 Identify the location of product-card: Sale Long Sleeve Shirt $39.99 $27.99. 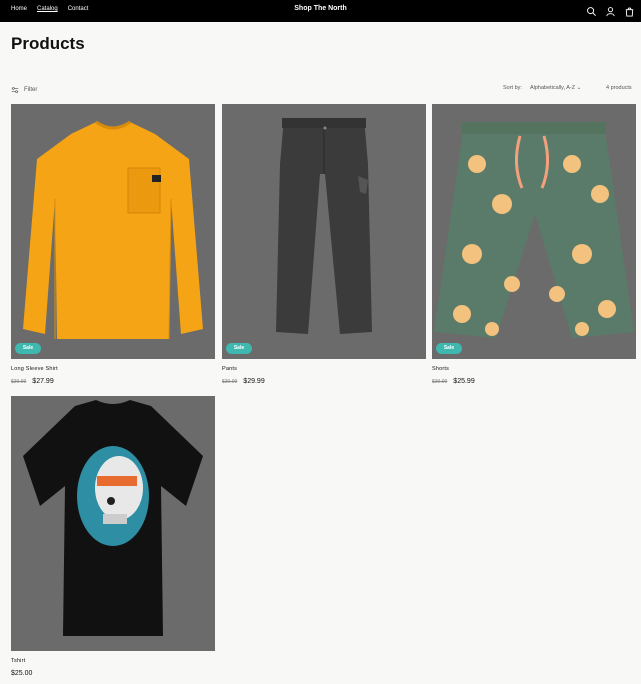
(113, 244).